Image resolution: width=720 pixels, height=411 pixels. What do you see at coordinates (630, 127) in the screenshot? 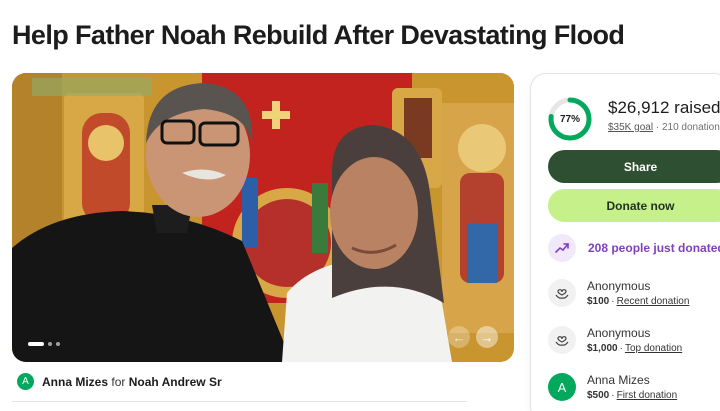
I see `goal-link: $35K goal` at bounding box center [630, 127].